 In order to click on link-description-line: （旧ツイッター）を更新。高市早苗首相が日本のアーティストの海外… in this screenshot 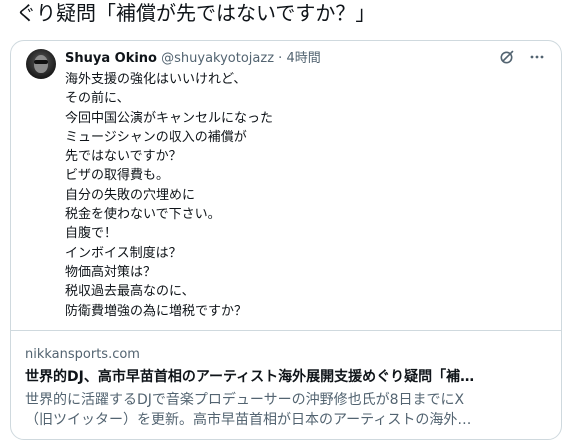, I will do `click(248, 420)`.